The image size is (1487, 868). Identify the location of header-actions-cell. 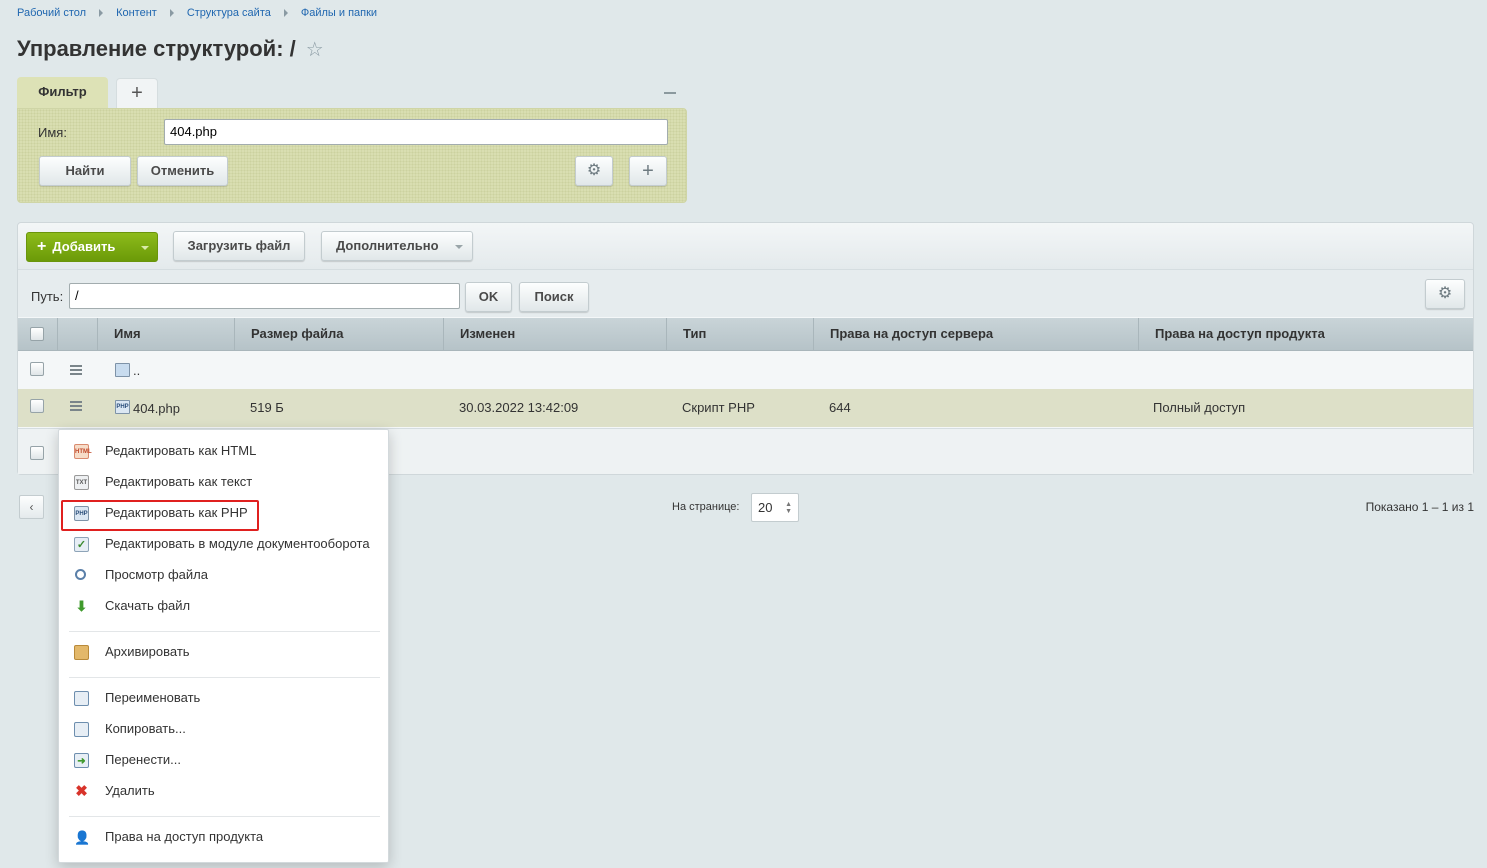
(78, 334).